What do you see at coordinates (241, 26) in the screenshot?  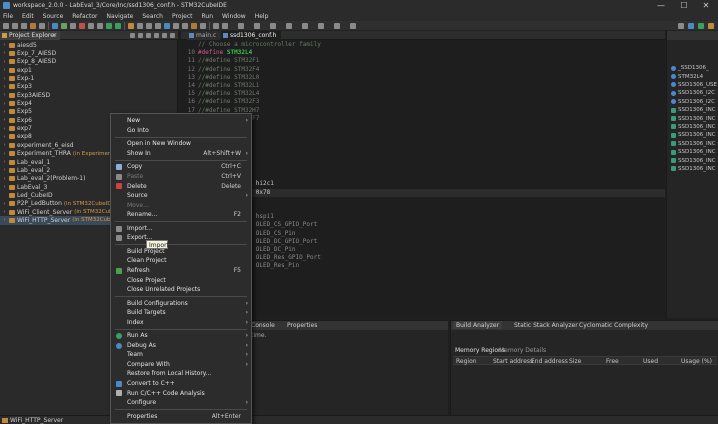 I see `pen-icon` at bounding box center [241, 26].